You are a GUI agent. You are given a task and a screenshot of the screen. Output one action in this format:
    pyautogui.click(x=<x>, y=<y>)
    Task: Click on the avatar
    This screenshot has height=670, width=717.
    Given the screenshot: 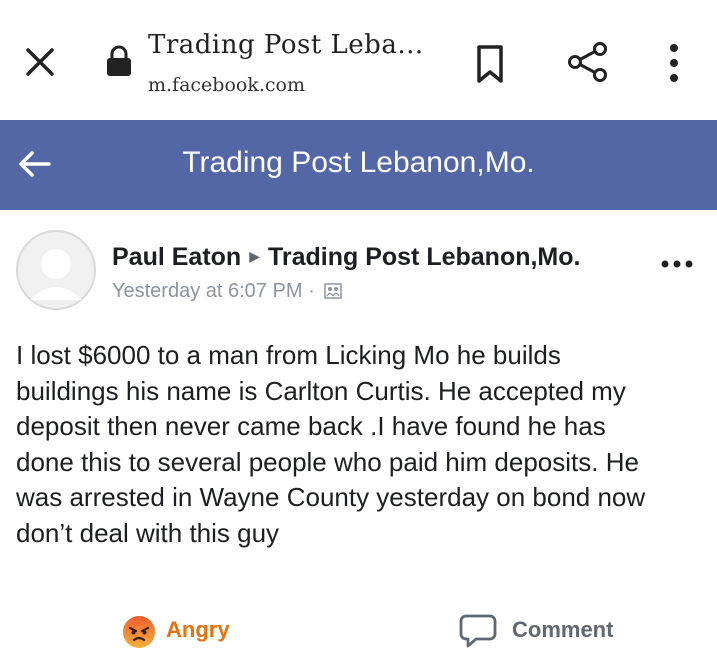 What is the action you would take?
    pyautogui.click(x=56, y=270)
    